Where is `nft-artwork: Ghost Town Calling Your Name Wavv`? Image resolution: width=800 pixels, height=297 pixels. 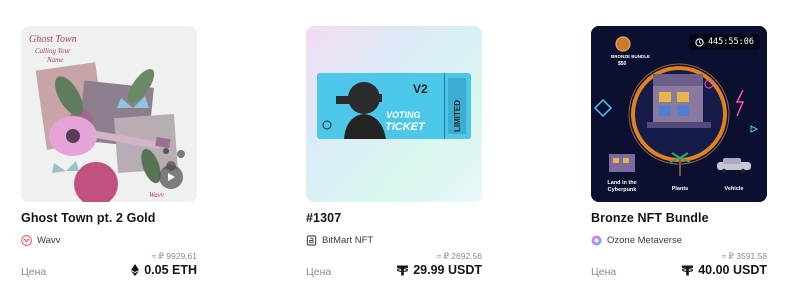 nft-artwork: Ghost Town Calling Your Name Wavv is located at coordinates (109, 114).